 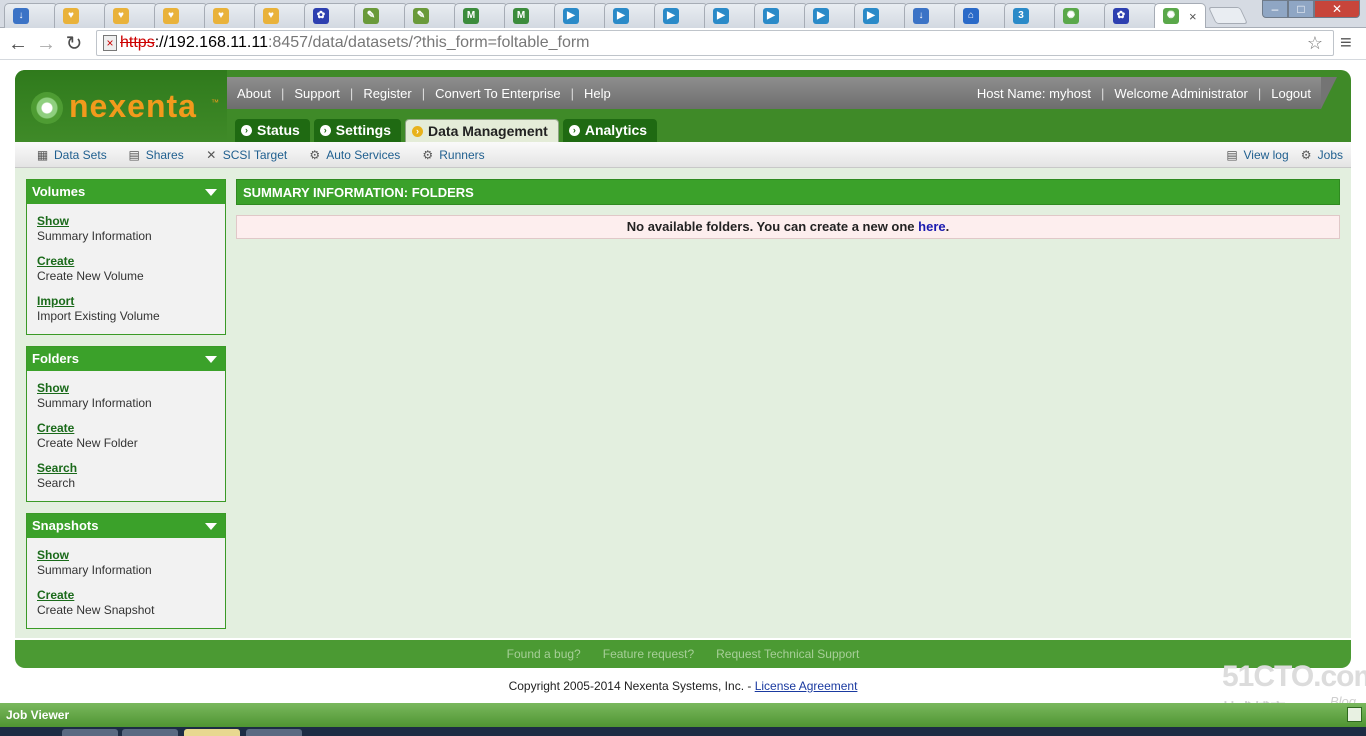 I want to click on tech-support-link: Request Technical Support, so click(x=787, y=654).